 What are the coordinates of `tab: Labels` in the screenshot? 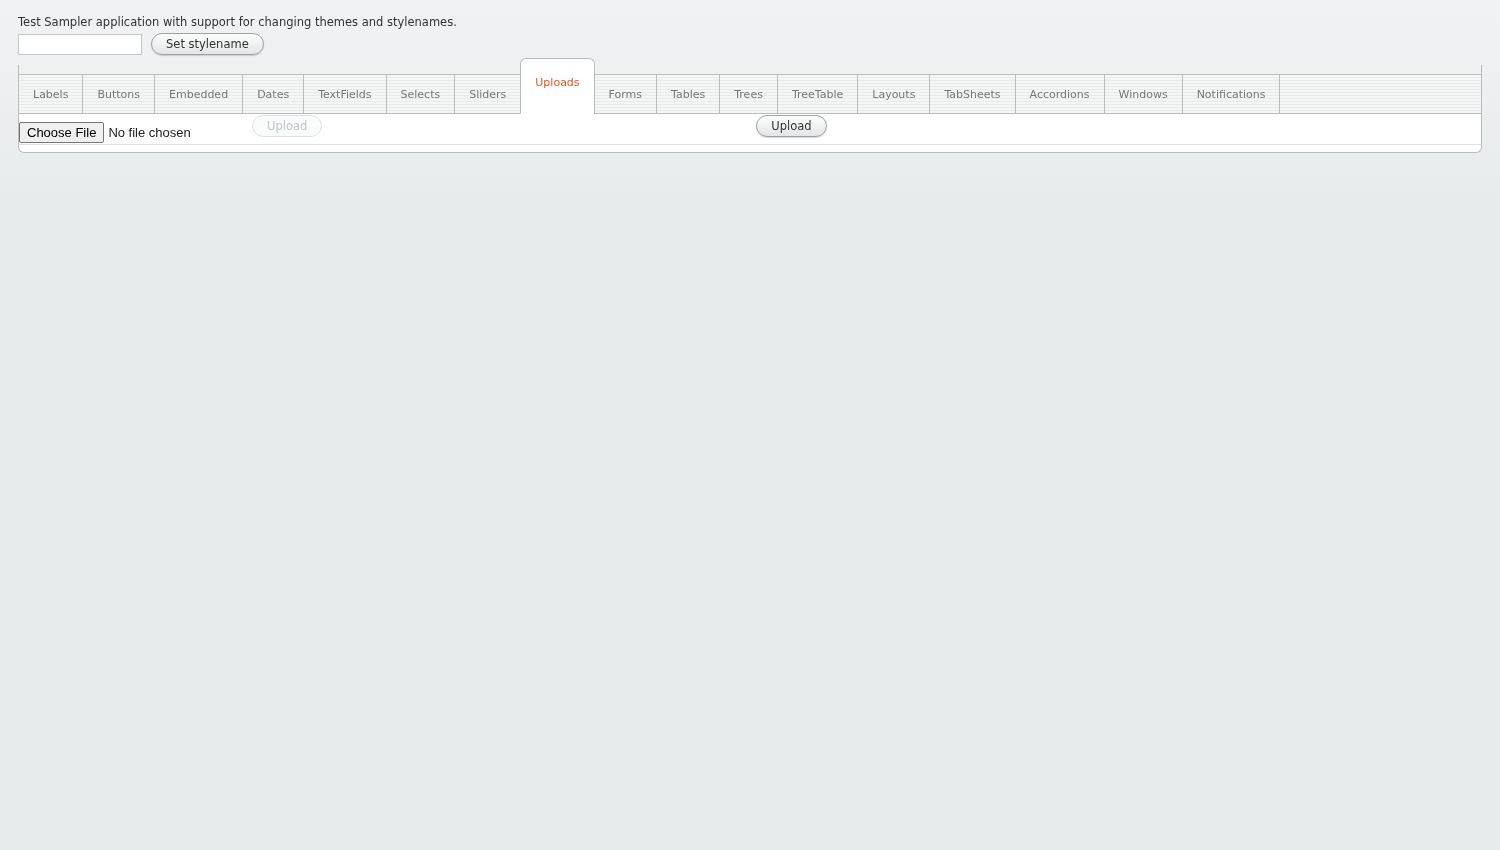 It's located at (51, 93).